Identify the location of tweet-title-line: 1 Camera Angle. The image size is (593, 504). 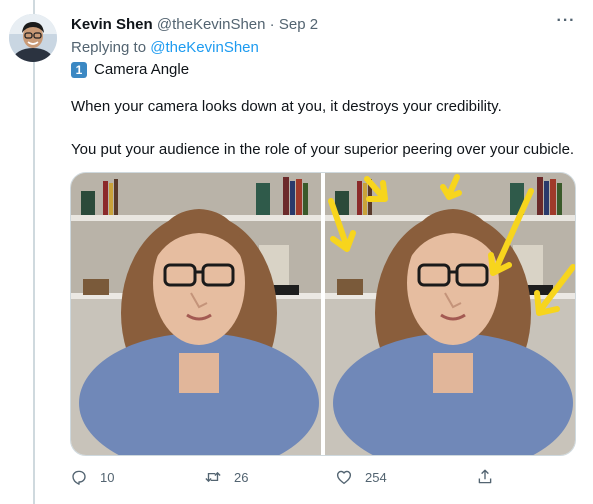
(130, 69).